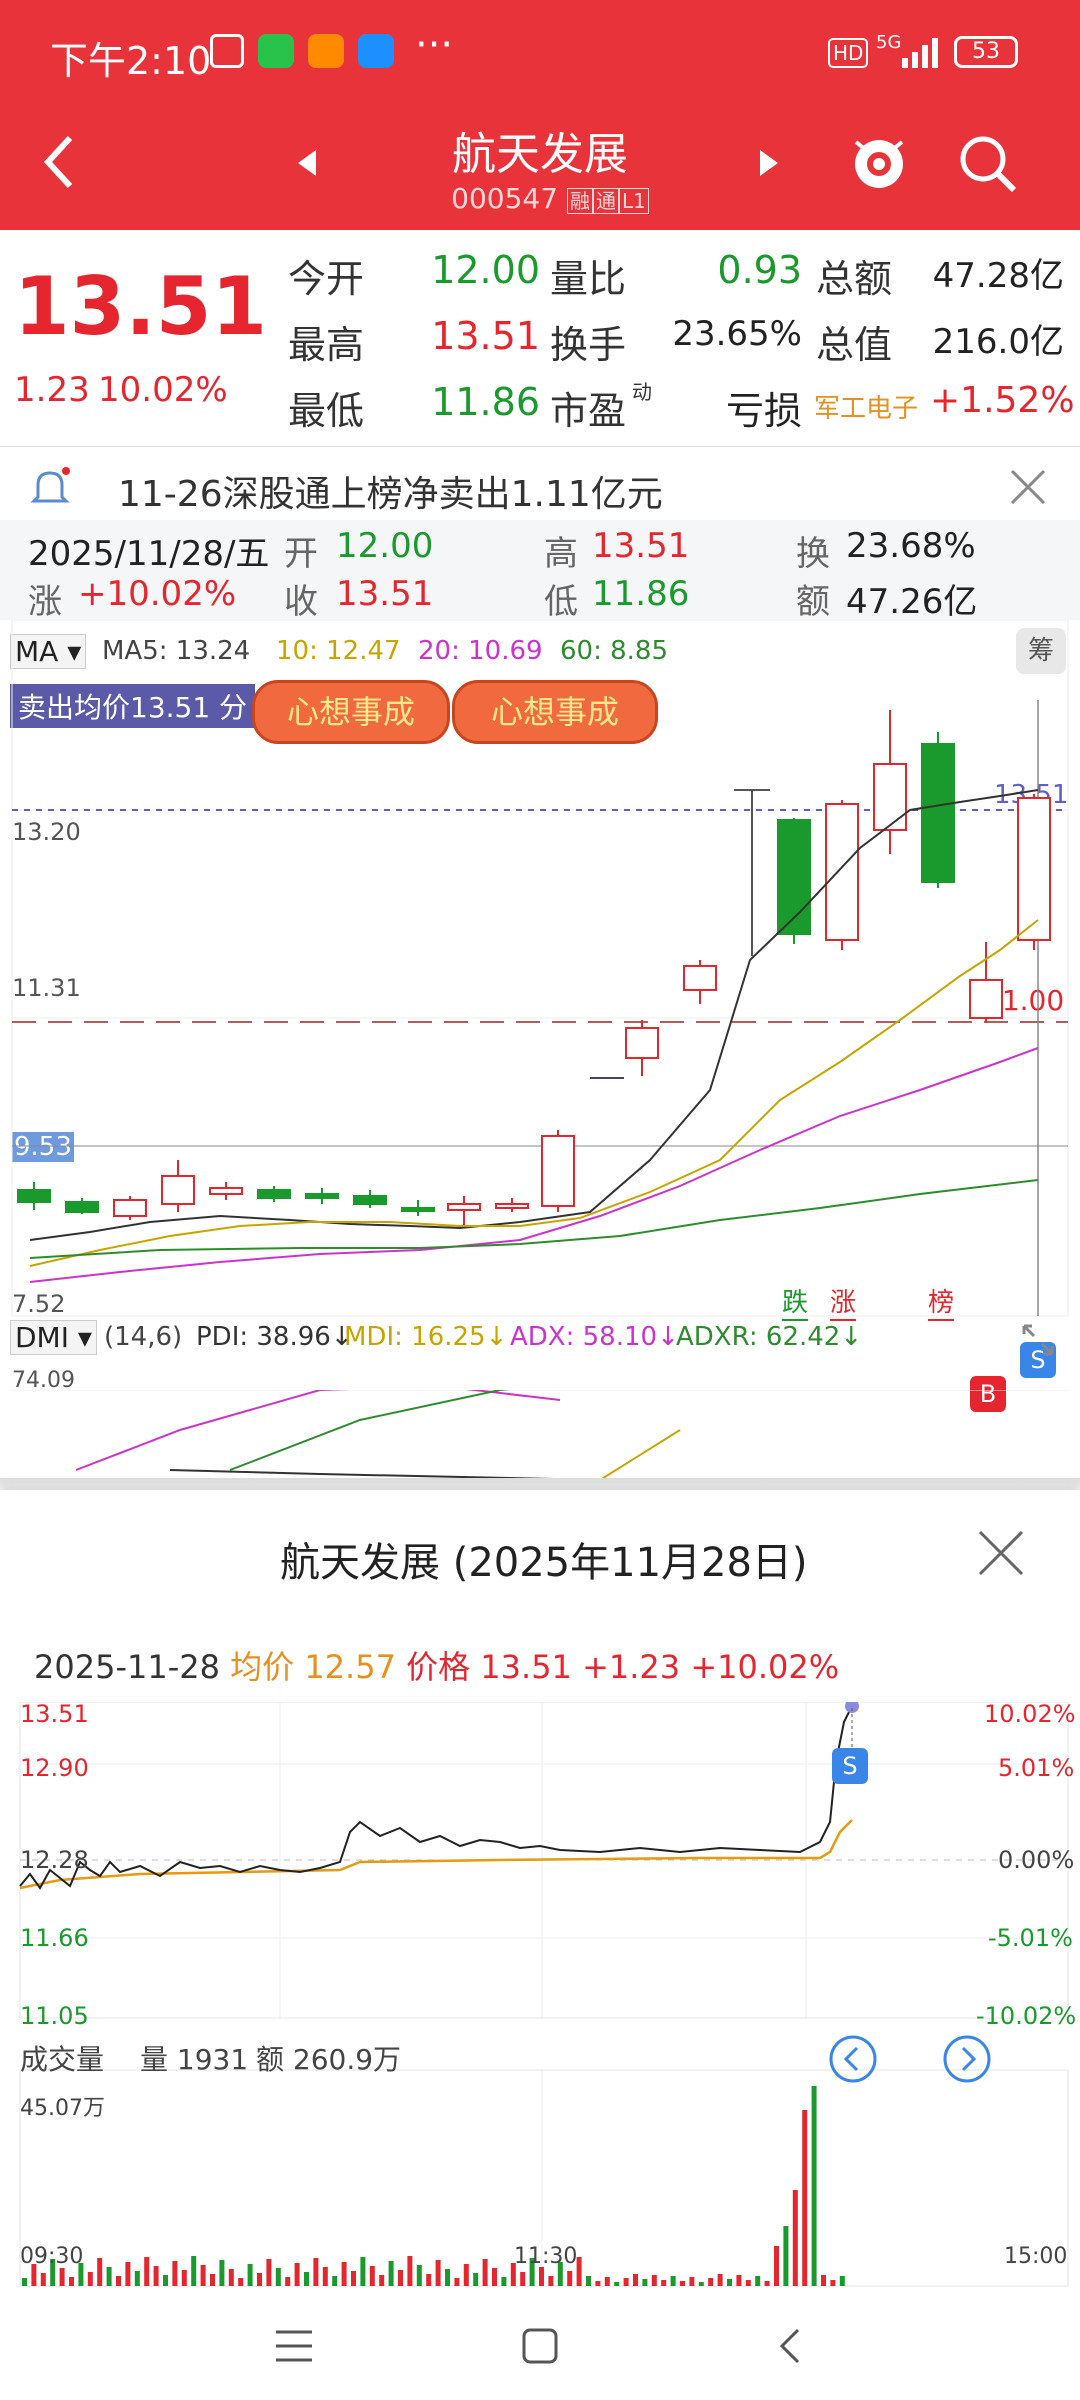 The width and height of the screenshot is (1080, 2400). What do you see at coordinates (326, 411) in the screenshot?
I see `low-label: 最低` at bounding box center [326, 411].